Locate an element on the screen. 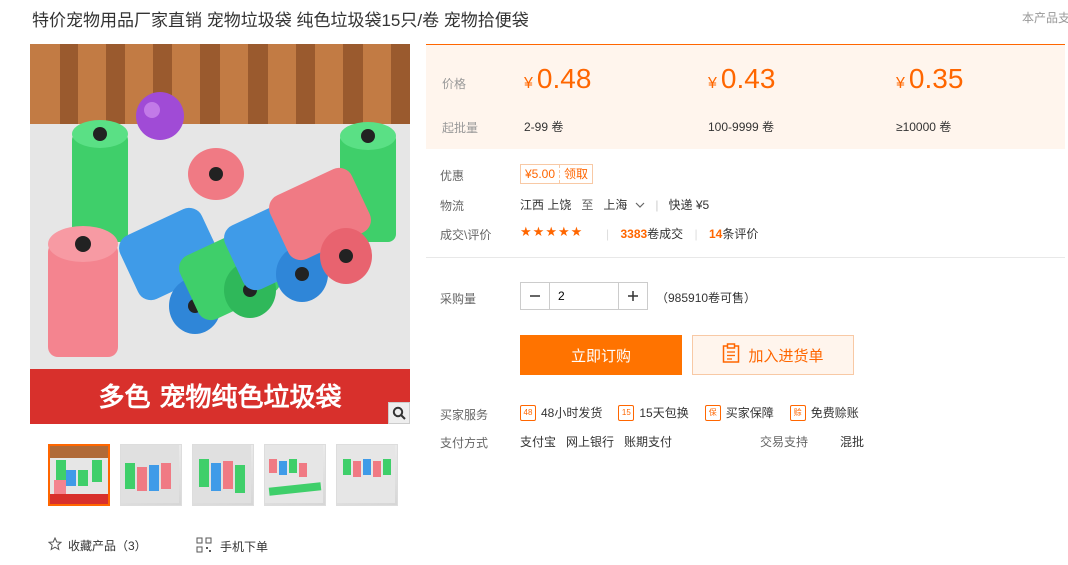 The width and height of the screenshot is (1068, 565). zoom-button is located at coordinates (399, 413).